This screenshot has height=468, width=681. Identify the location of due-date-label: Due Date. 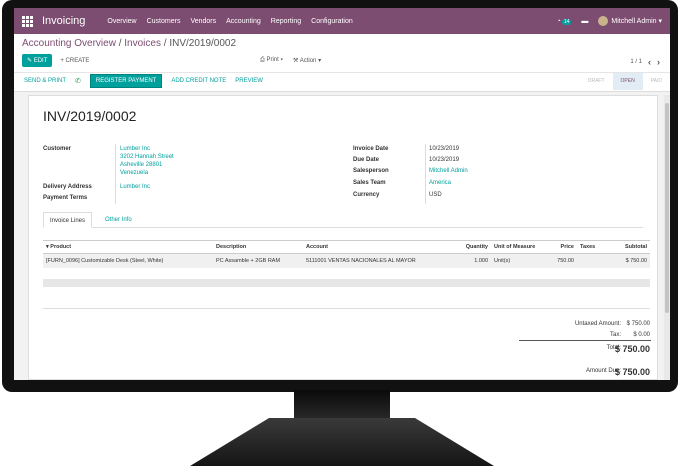
(366, 160).